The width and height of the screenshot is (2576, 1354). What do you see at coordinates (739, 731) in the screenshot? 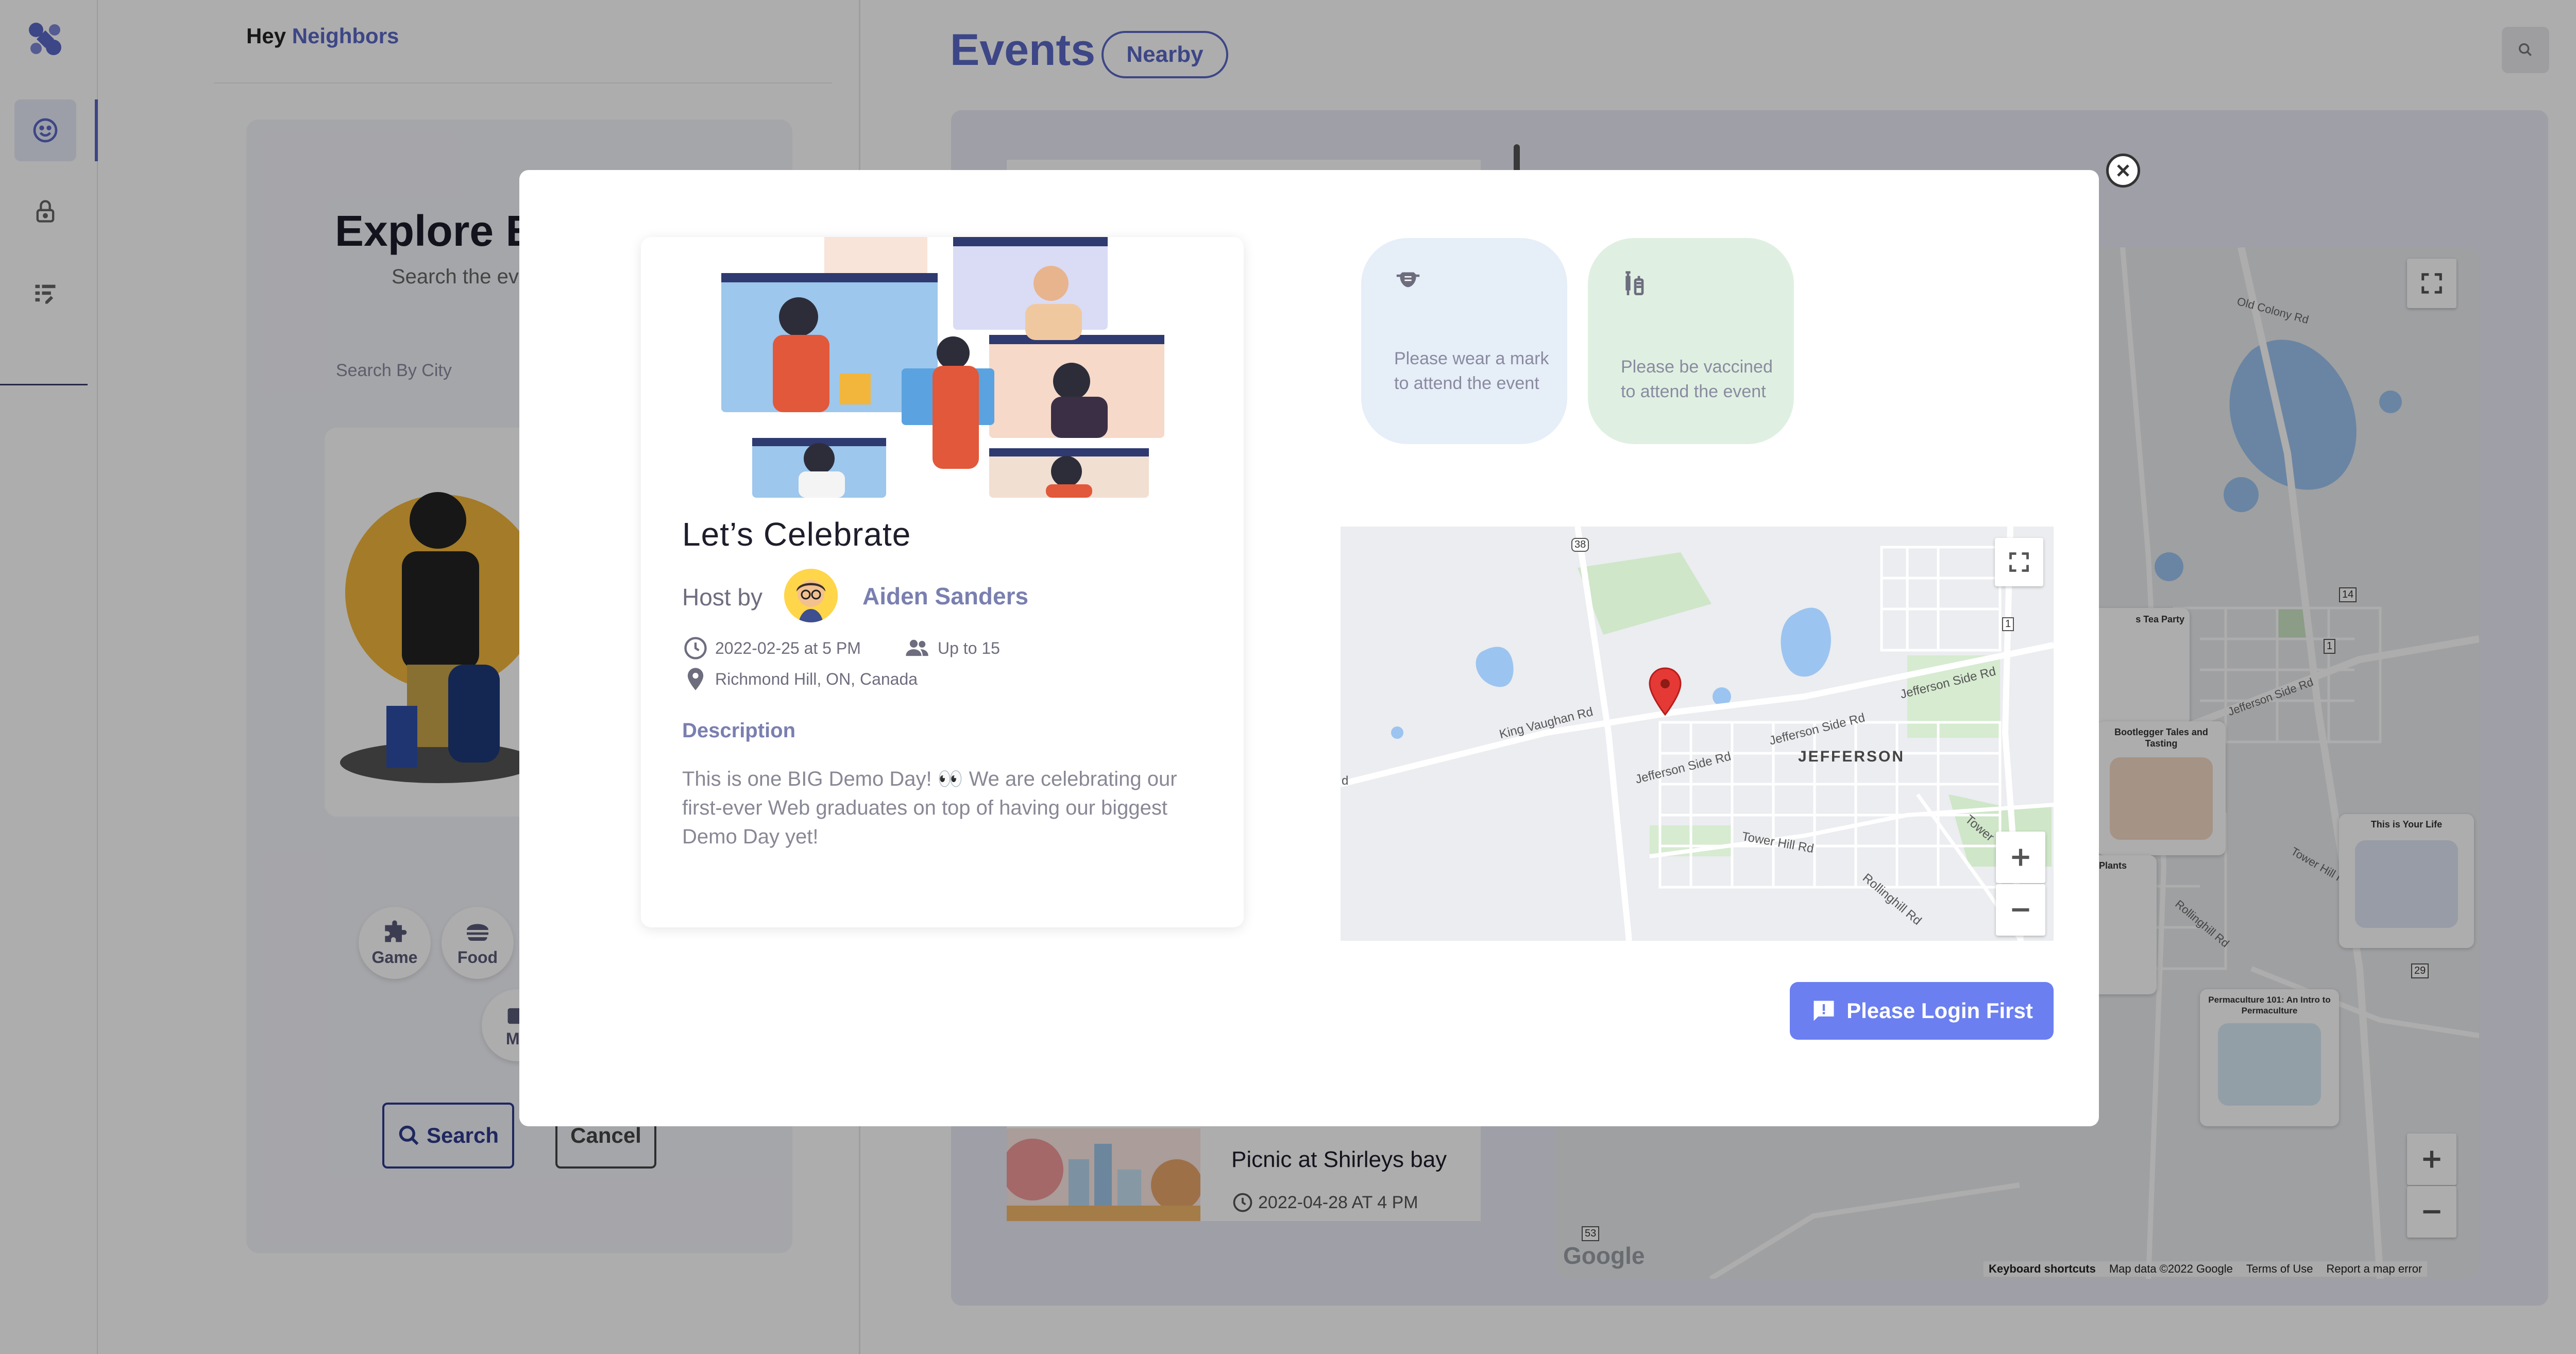
I see `description-heading: Description` at bounding box center [739, 731].